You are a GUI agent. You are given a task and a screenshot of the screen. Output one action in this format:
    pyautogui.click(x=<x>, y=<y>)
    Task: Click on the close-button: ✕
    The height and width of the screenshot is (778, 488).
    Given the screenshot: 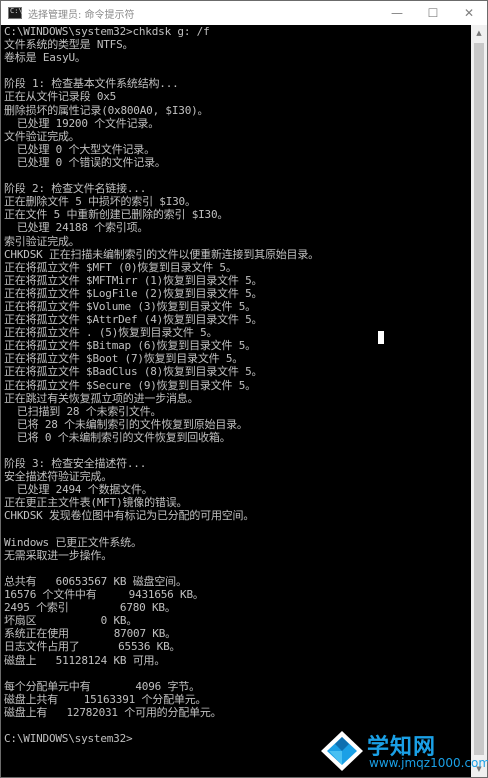 What is the action you would take?
    pyautogui.click(x=469, y=13)
    